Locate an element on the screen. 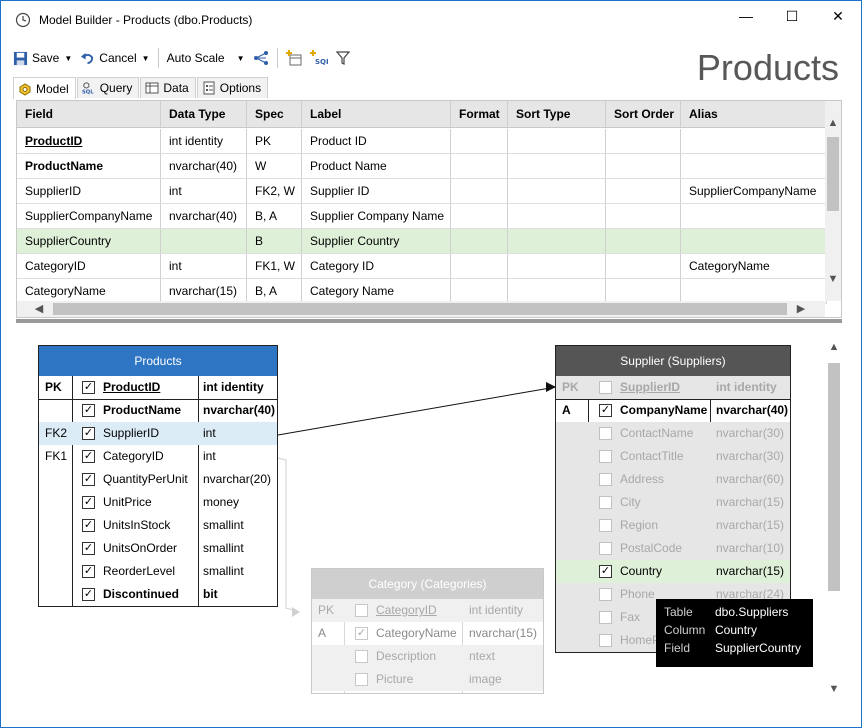 The image size is (862, 728). column-header-sort-type: Sort Type is located at coordinates (557, 114).